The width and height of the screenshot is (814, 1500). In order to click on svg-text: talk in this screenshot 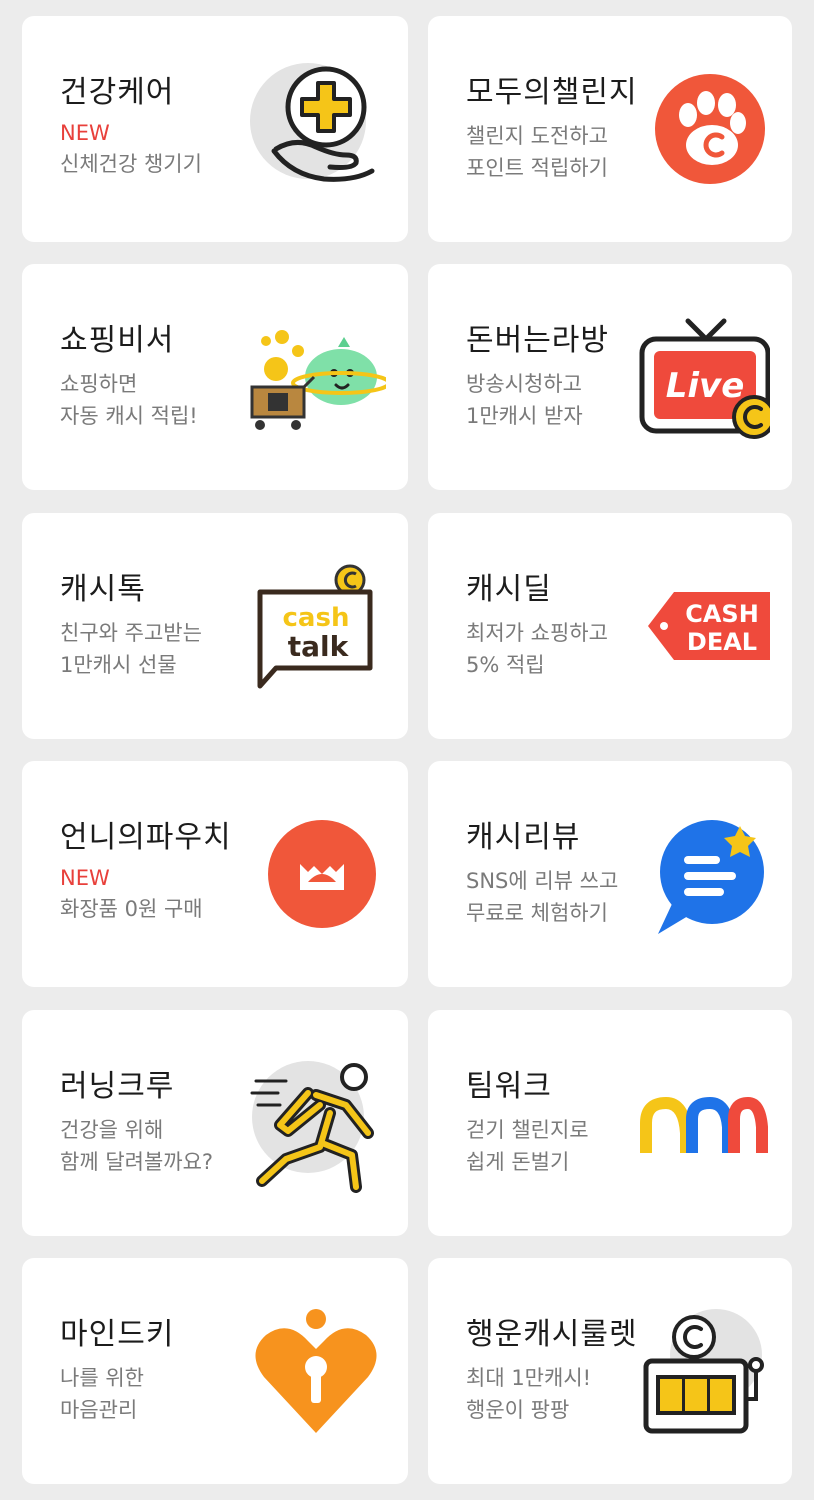, I will do `click(319, 646)`.